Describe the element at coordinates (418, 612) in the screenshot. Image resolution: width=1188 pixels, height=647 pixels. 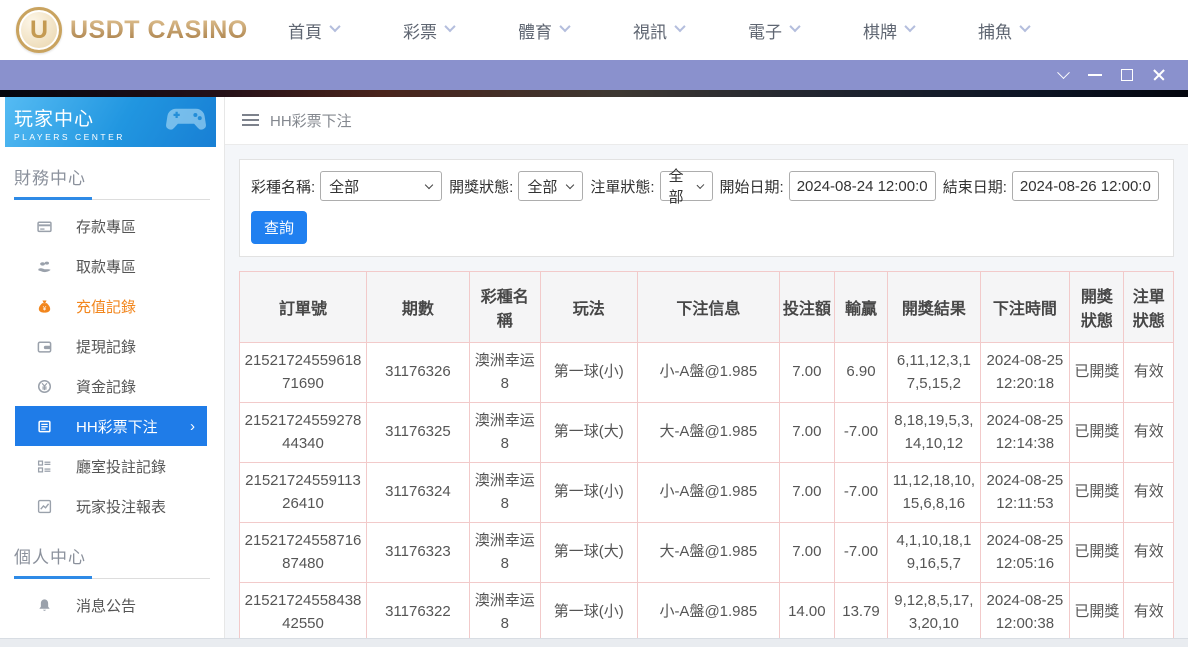
I see `table-cell: 31176322` at that location.